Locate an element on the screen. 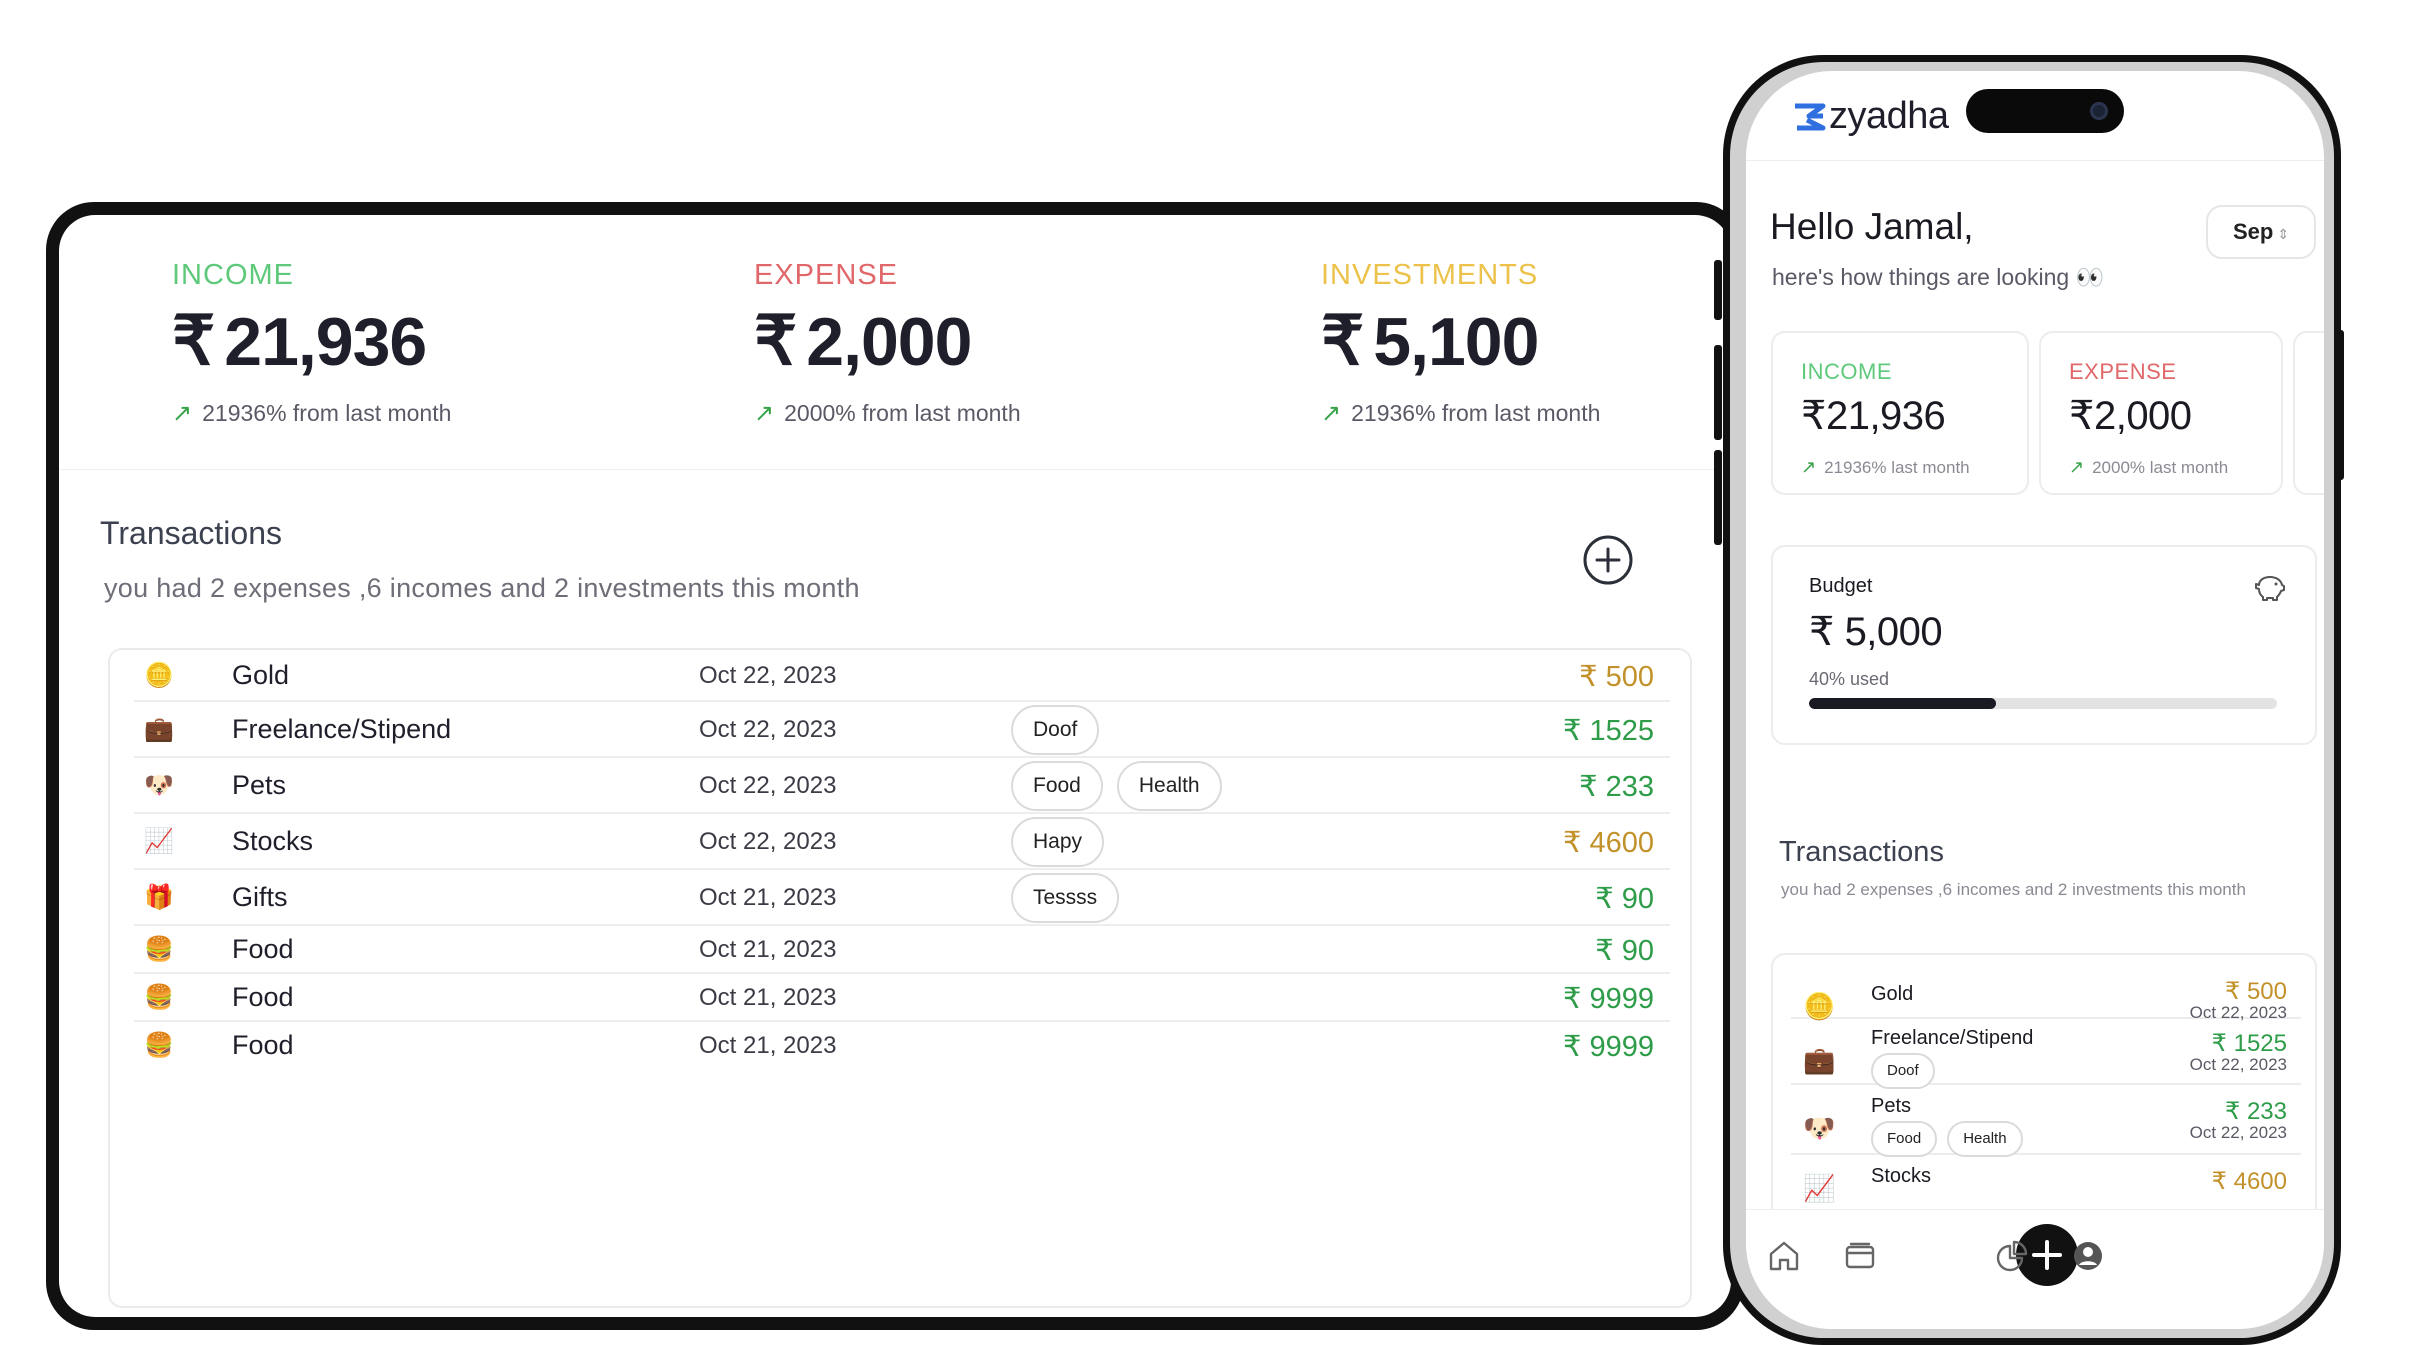 The width and height of the screenshot is (2421, 1345). greeting-subtitle: here's how things are looking 👀 is located at coordinates (1938, 277).